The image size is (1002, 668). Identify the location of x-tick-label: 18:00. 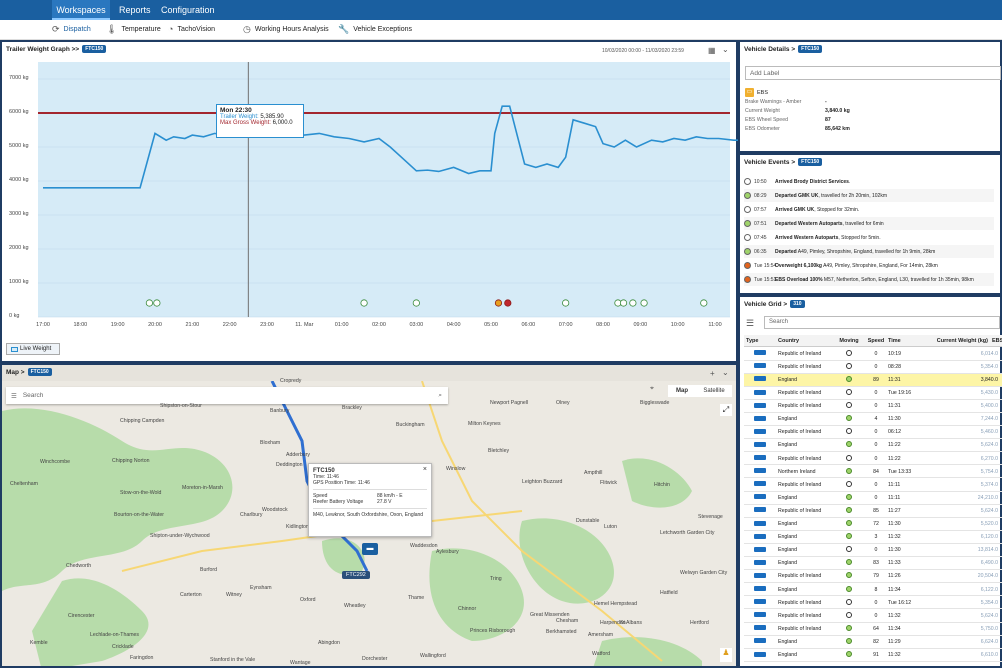
(80, 325).